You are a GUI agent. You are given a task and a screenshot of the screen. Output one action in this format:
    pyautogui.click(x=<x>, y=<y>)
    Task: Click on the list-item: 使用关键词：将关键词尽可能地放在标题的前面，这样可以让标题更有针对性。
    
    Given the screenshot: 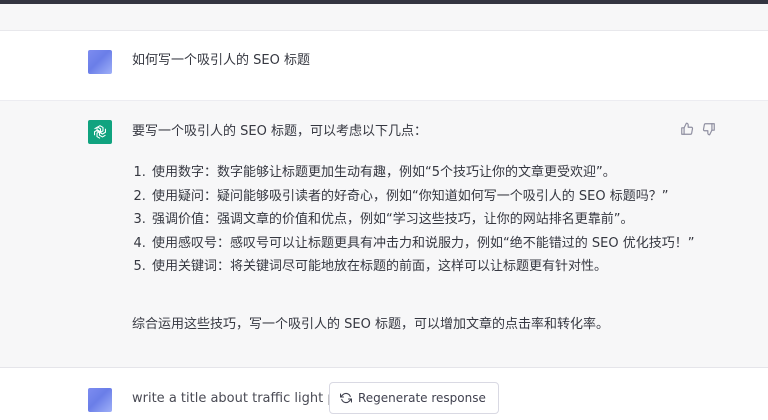 What is the action you would take?
    pyautogui.click(x=430, y=267)
    